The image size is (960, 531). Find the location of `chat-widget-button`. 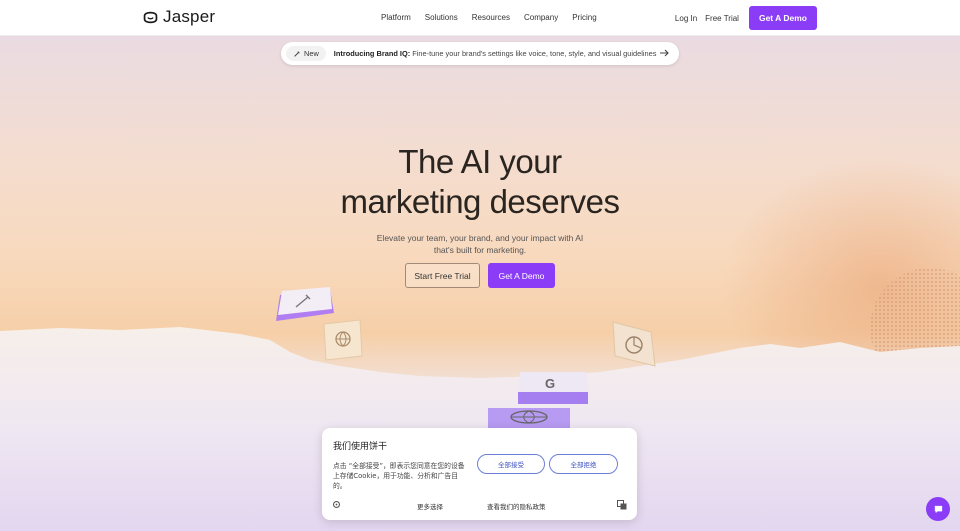

chat-widget-button is located at coordinates (938, 509).